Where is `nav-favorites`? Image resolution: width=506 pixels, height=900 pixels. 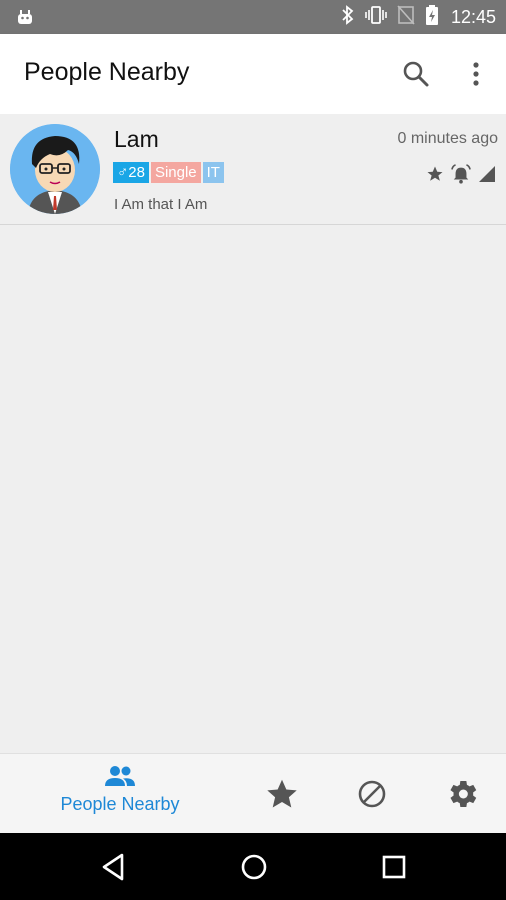 nav-favorites is located at coordinates (282, 794).